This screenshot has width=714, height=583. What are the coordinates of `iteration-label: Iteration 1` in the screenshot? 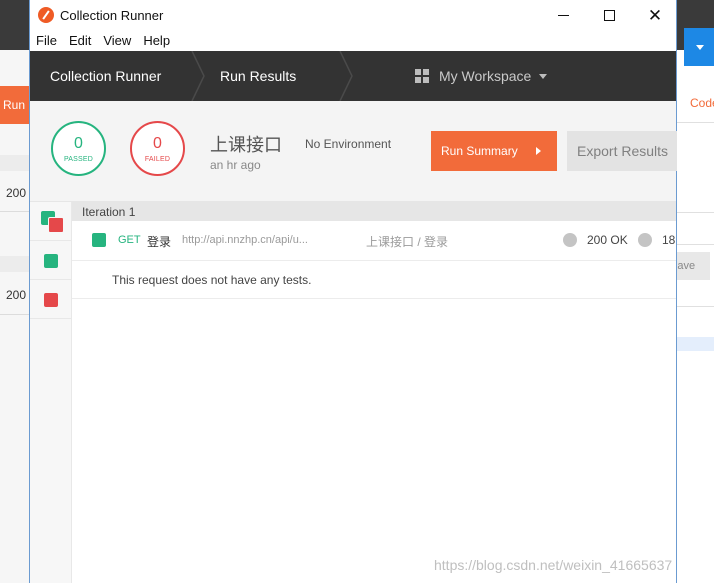 It's located at (109, 212).